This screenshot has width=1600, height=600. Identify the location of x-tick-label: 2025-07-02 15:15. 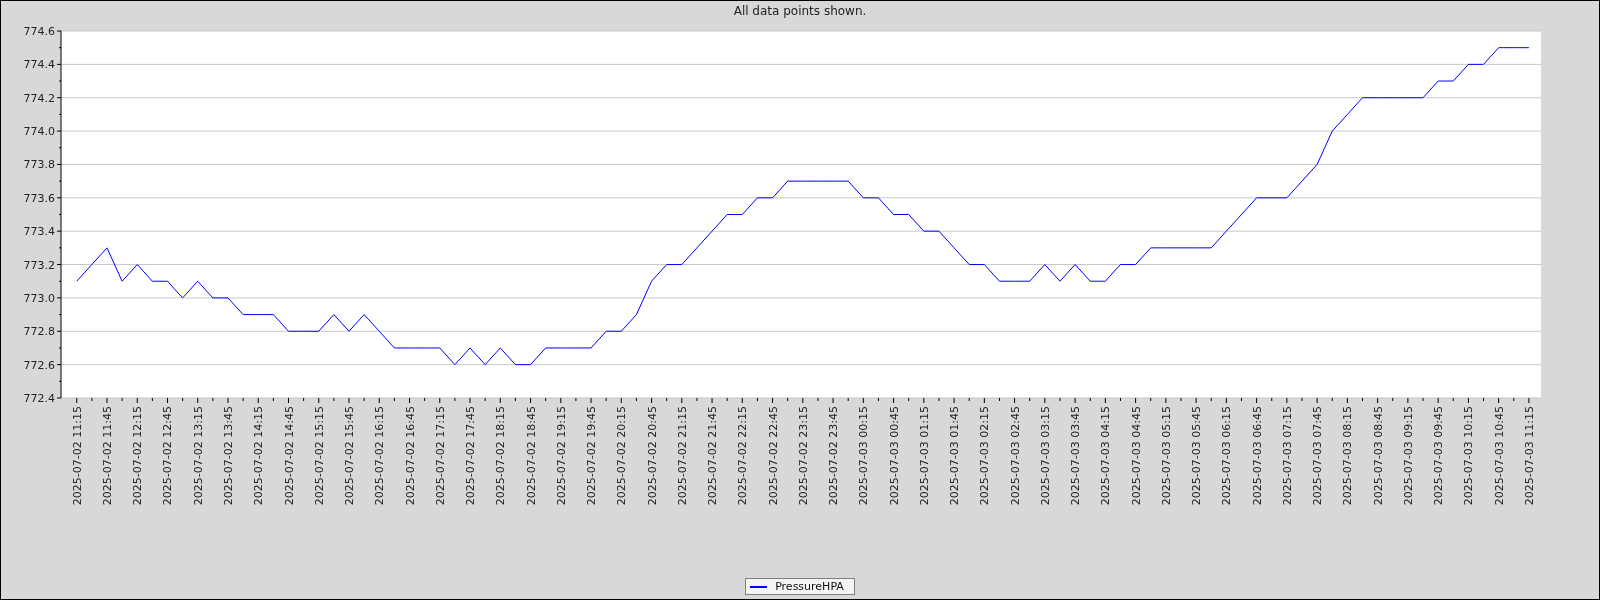
(319, 456).